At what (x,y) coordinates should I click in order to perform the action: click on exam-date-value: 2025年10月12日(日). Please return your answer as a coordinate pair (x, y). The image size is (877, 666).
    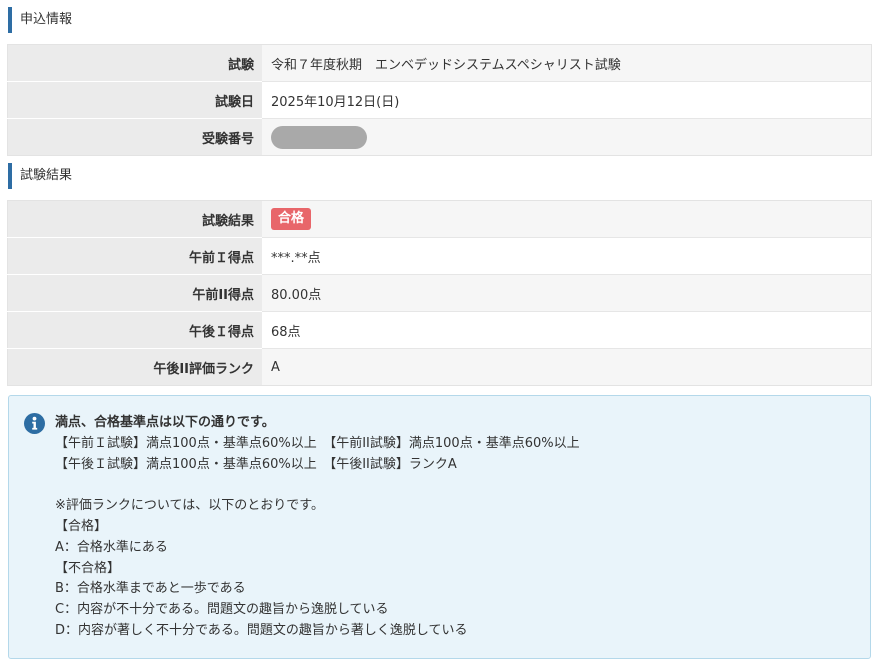
    Looking at the image, I should click on (567, 100).